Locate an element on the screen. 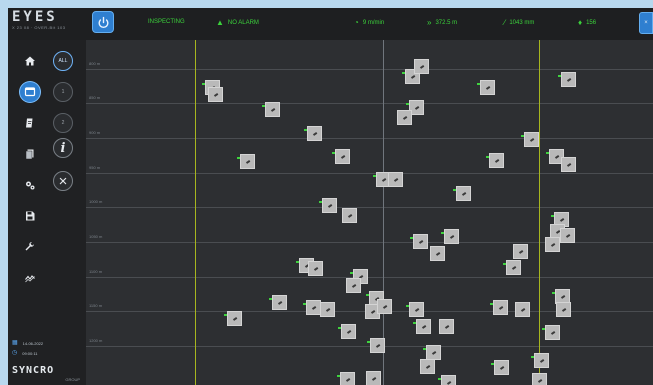 The height and width of the screenshot is (385, 653). status-count: ♦ 156 is located at coordinates (587, 23).